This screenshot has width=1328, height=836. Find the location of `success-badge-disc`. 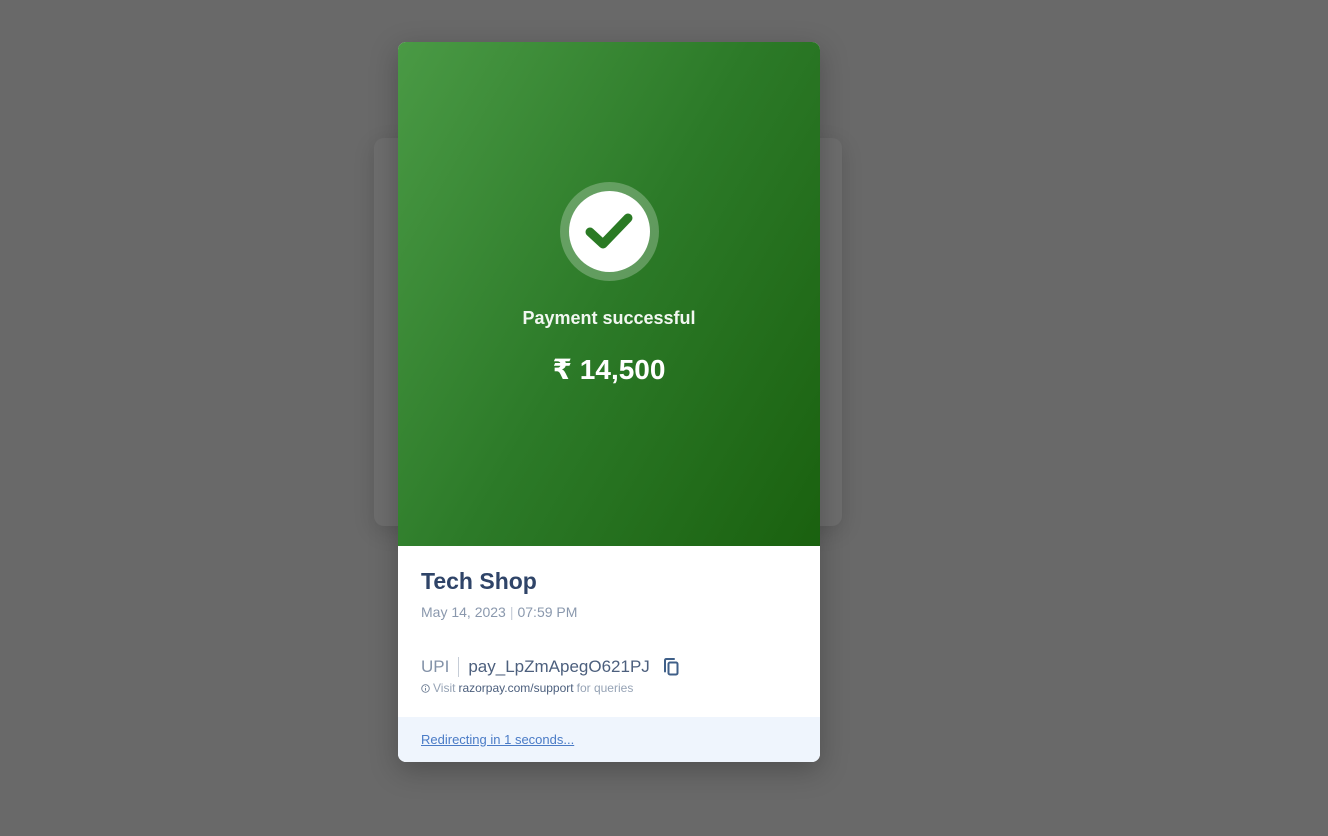

success-badge-disc is located at coordinates (609, 231).